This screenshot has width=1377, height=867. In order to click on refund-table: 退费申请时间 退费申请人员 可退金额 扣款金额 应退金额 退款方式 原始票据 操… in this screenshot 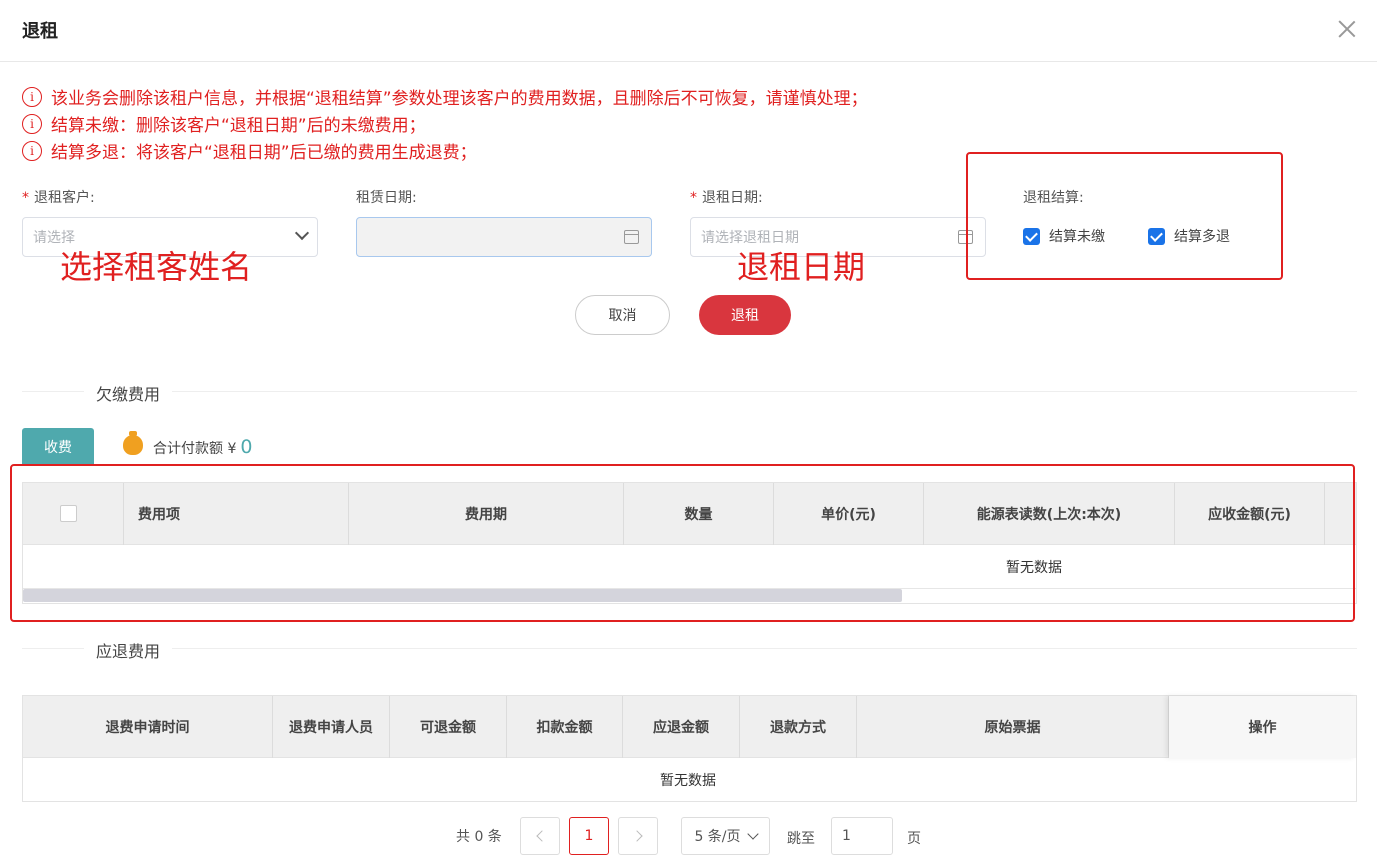, I will do `click(689, 748)`.